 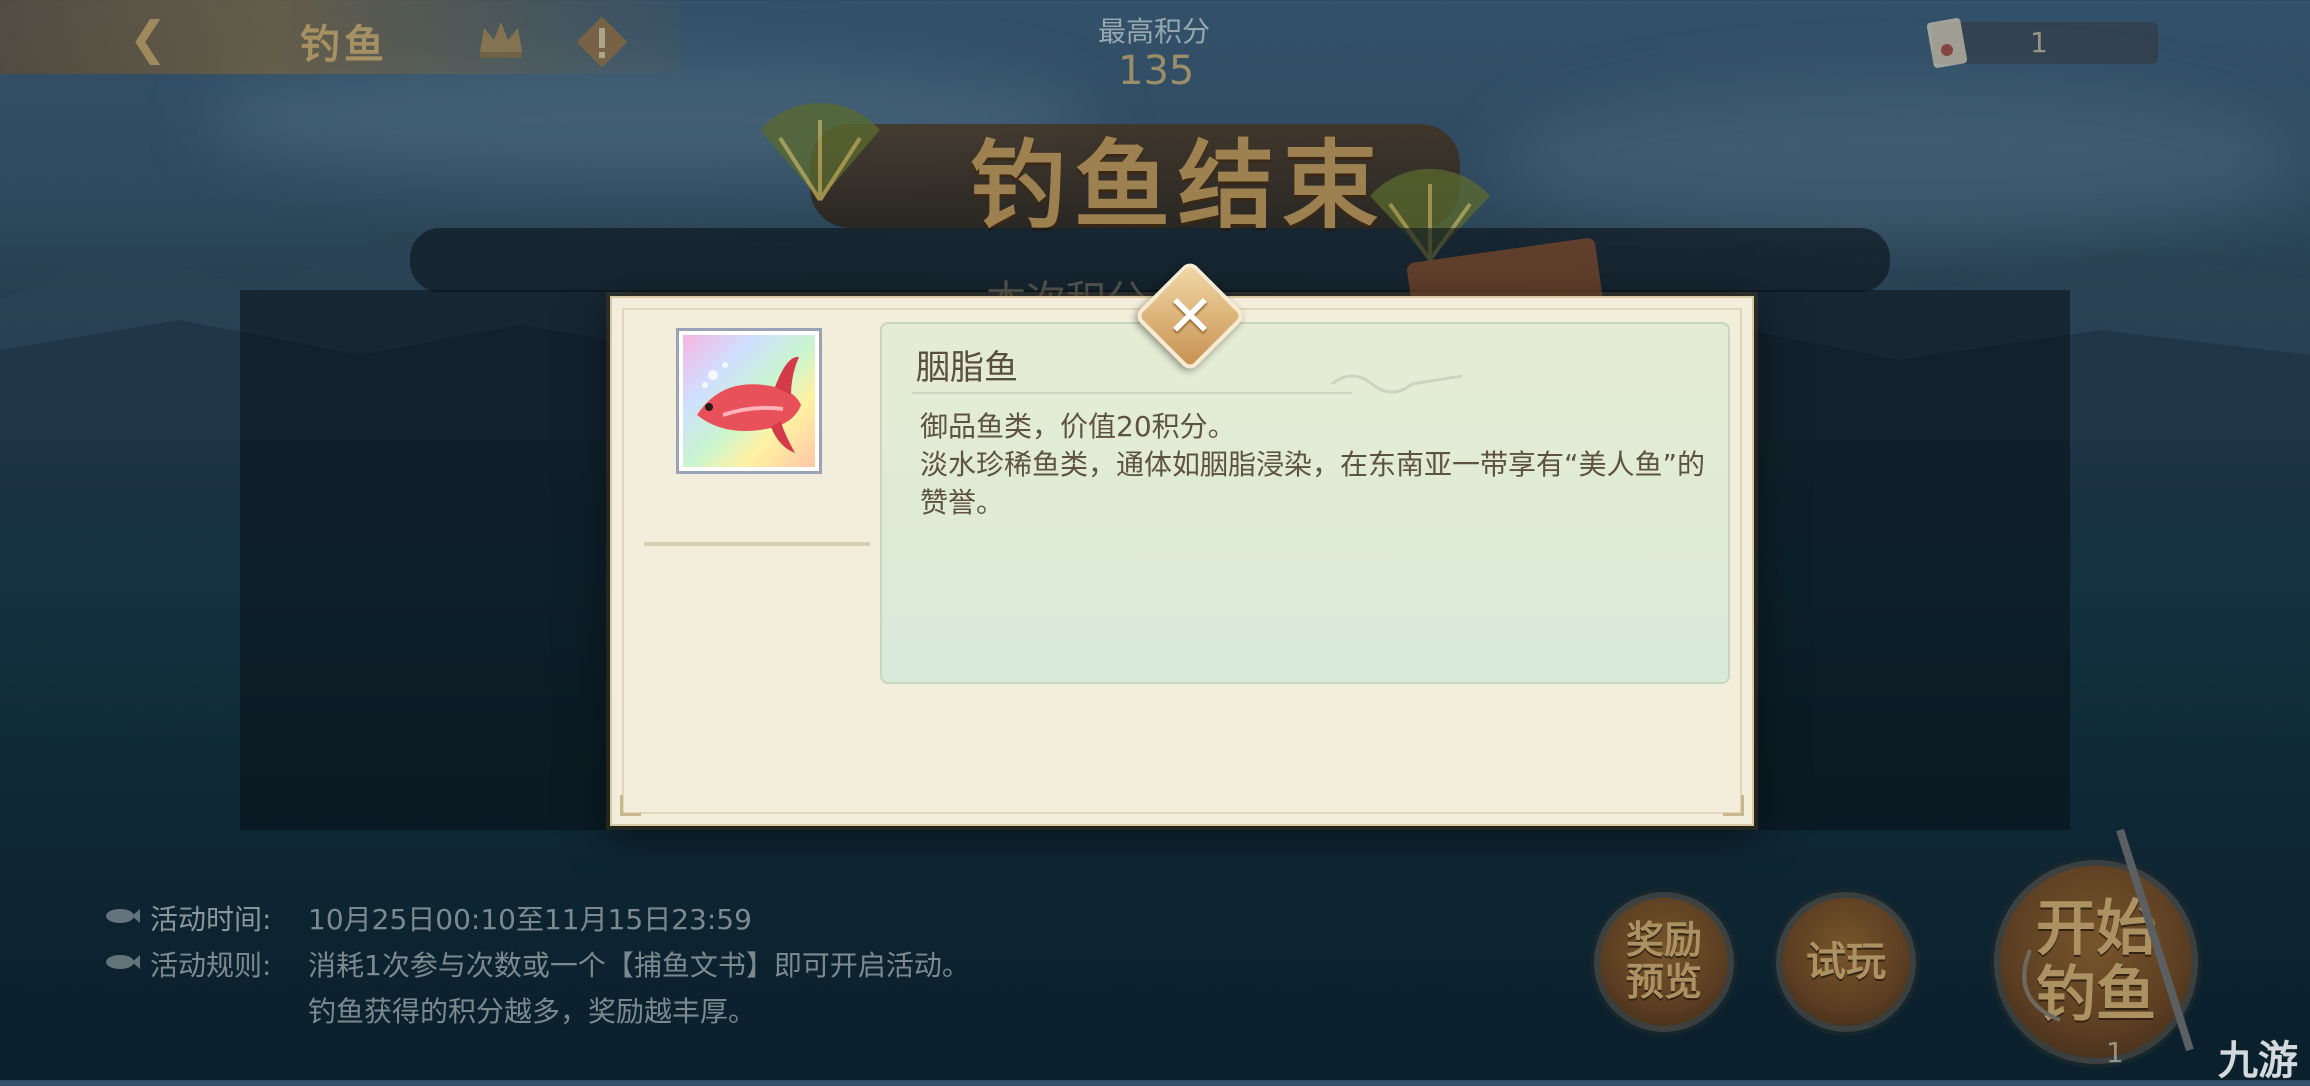 I want to click on trial-button: 试玩, so click(x=1846, y=962).